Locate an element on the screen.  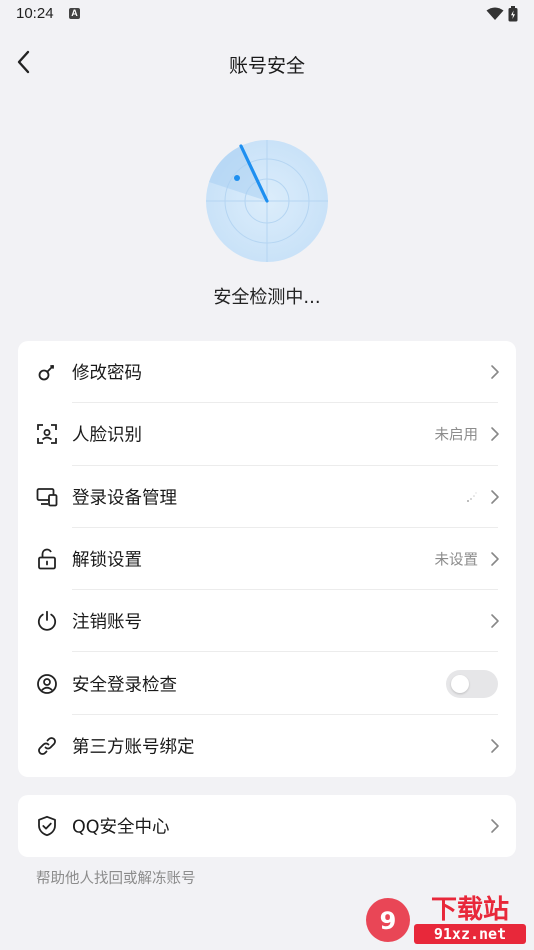
shield-check-icon is located at coordinates (47, 826).